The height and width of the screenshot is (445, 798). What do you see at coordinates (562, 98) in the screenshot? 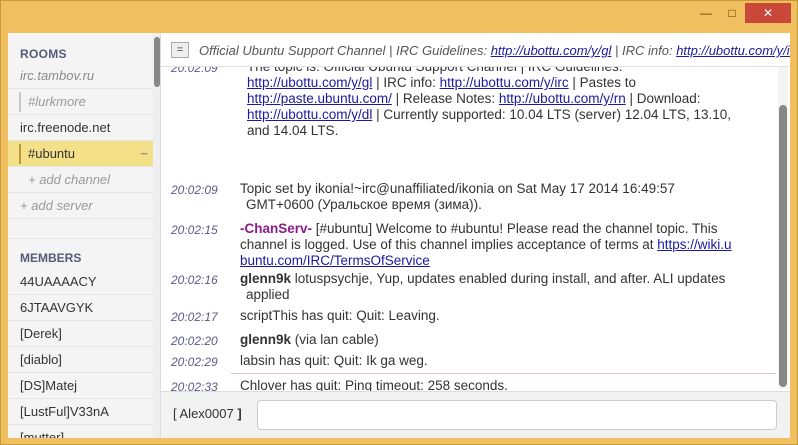
I see `message-link: http://ubottu.com/y/rn` at bounding box center [562, 98].